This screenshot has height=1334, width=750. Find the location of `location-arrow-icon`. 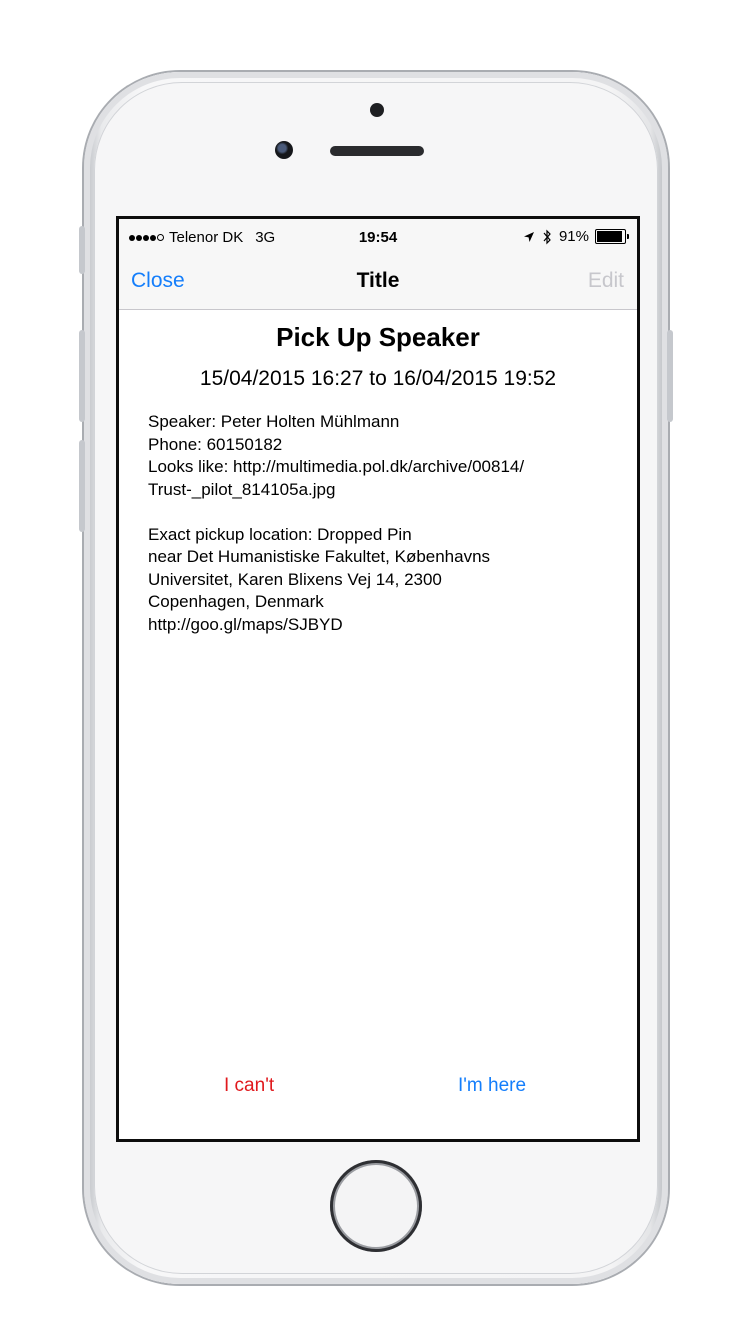

location-arrow-icon is located at coordinates (528, 236).